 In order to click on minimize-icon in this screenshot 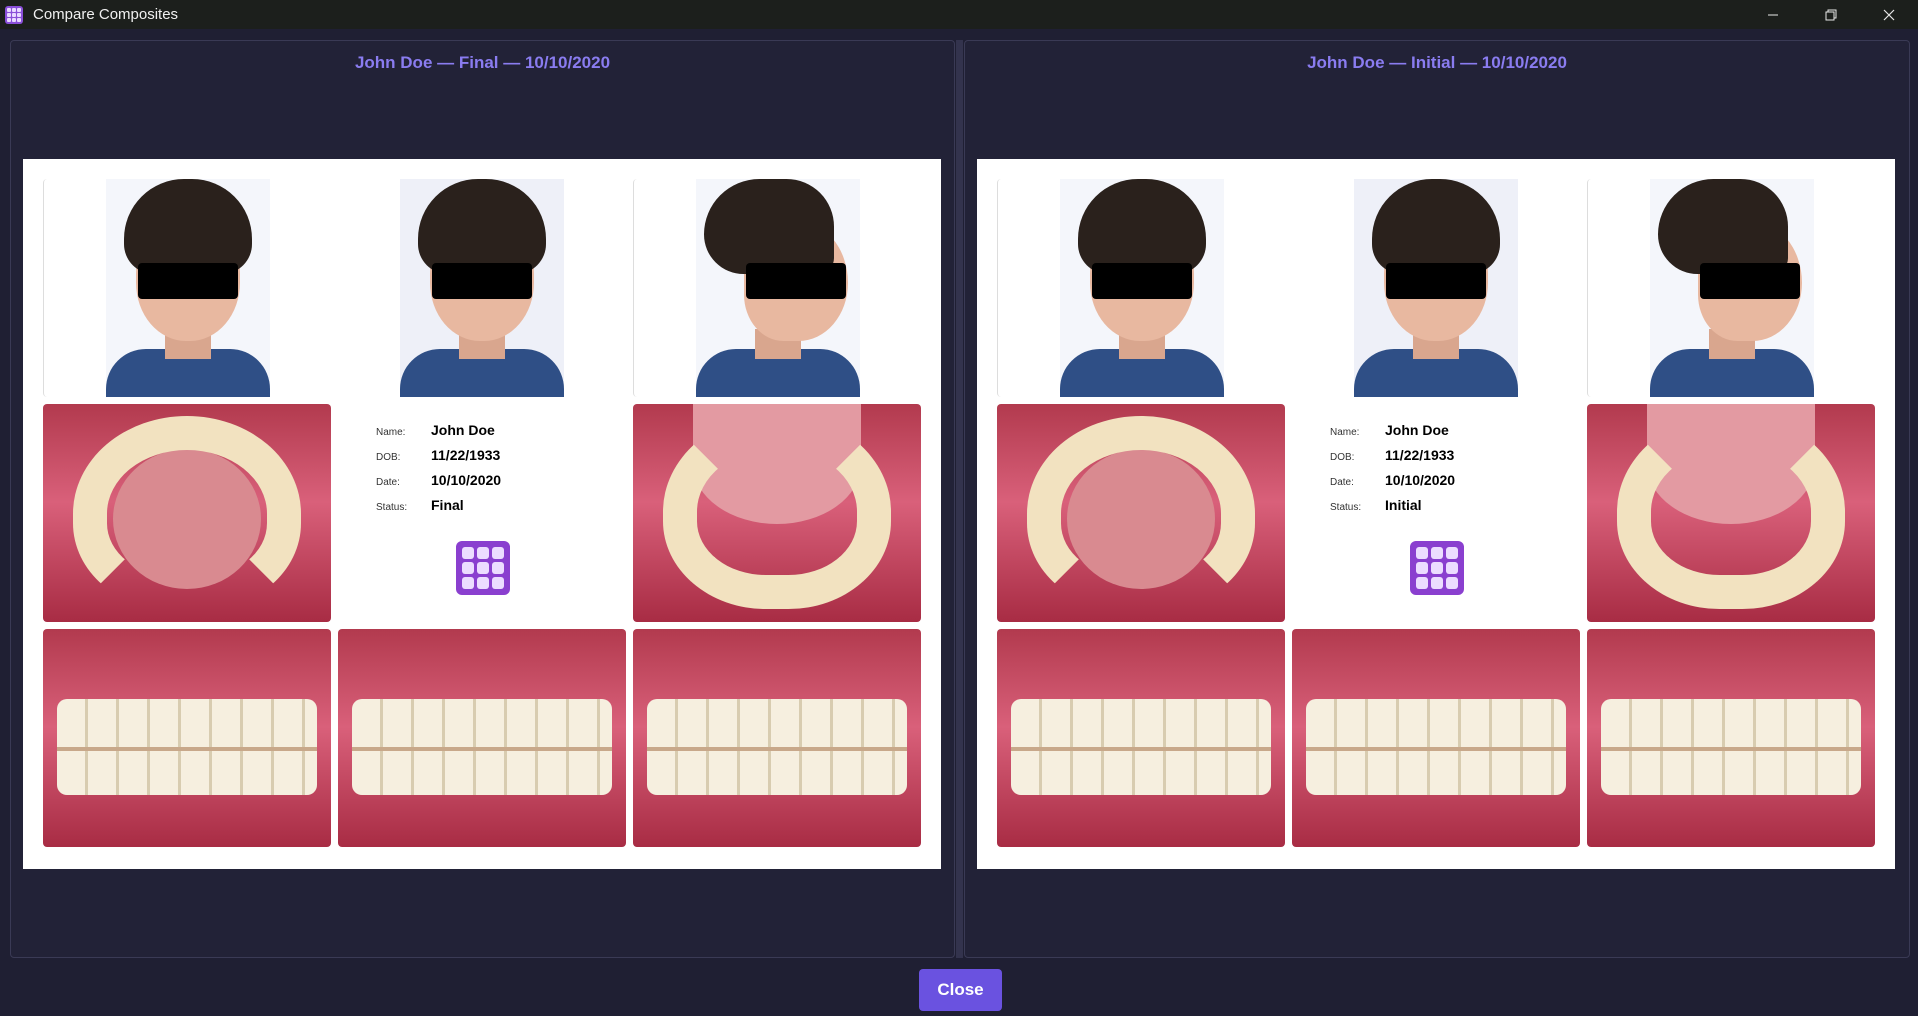, I will do `click(1773, 14)`.